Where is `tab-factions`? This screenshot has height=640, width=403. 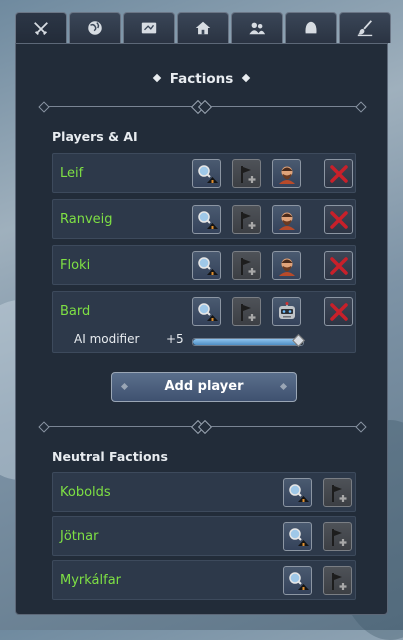 tab-factions is located at coordinates (41, 28).